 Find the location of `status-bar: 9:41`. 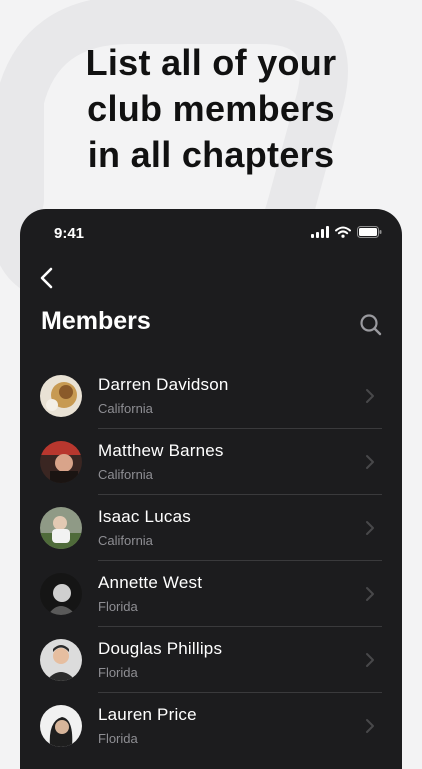

status-bar: 9:41 is located at coordinates (211, 234).